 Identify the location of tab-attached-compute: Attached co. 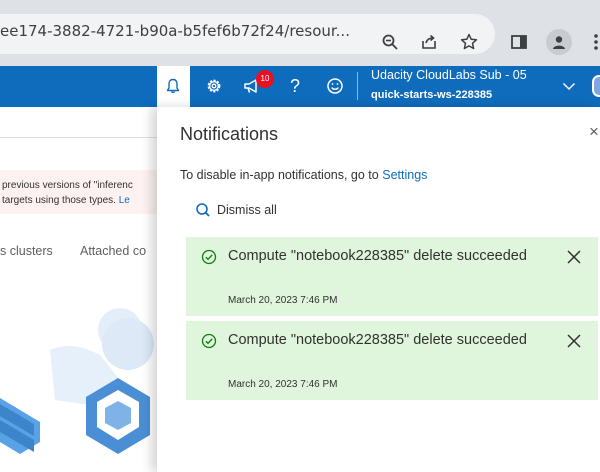
(113, 251).